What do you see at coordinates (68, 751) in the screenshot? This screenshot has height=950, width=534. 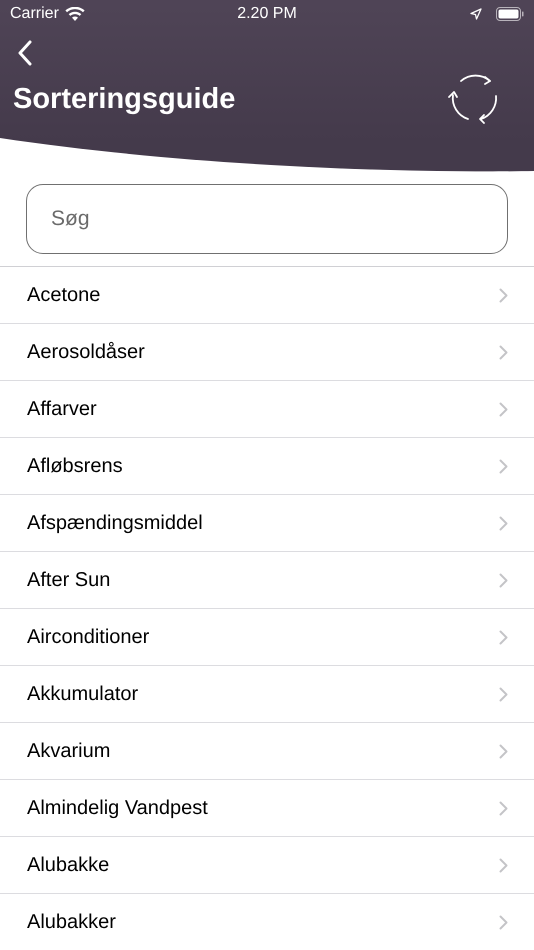 I see `item-label: Akvarium` at bounding box center [68, 751].